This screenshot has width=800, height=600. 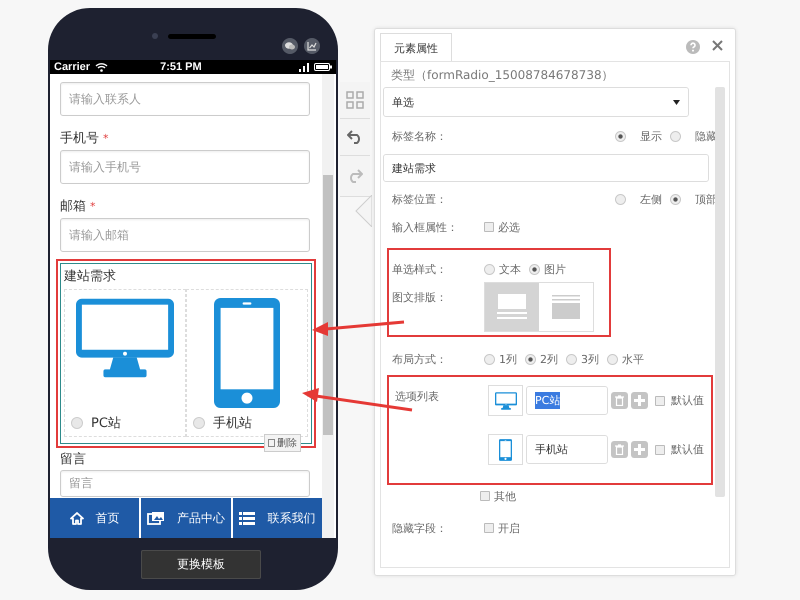 I want to click on checkbox-label: 开启, so click(x=509, y=528).